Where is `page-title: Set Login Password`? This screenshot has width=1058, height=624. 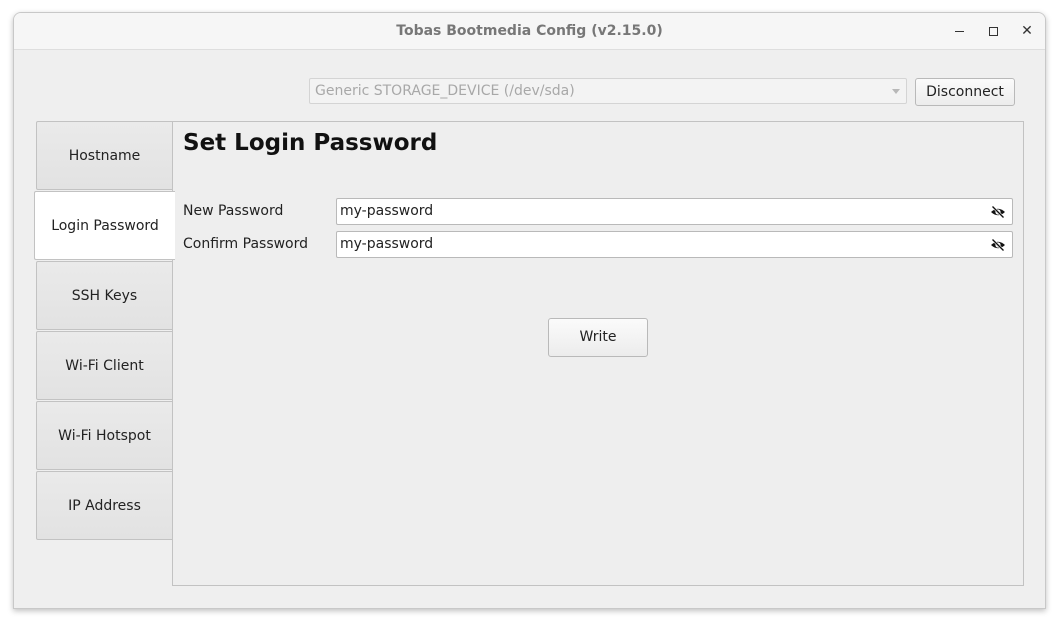 page-title: Set Login Password is located at coordinates (310, 143).